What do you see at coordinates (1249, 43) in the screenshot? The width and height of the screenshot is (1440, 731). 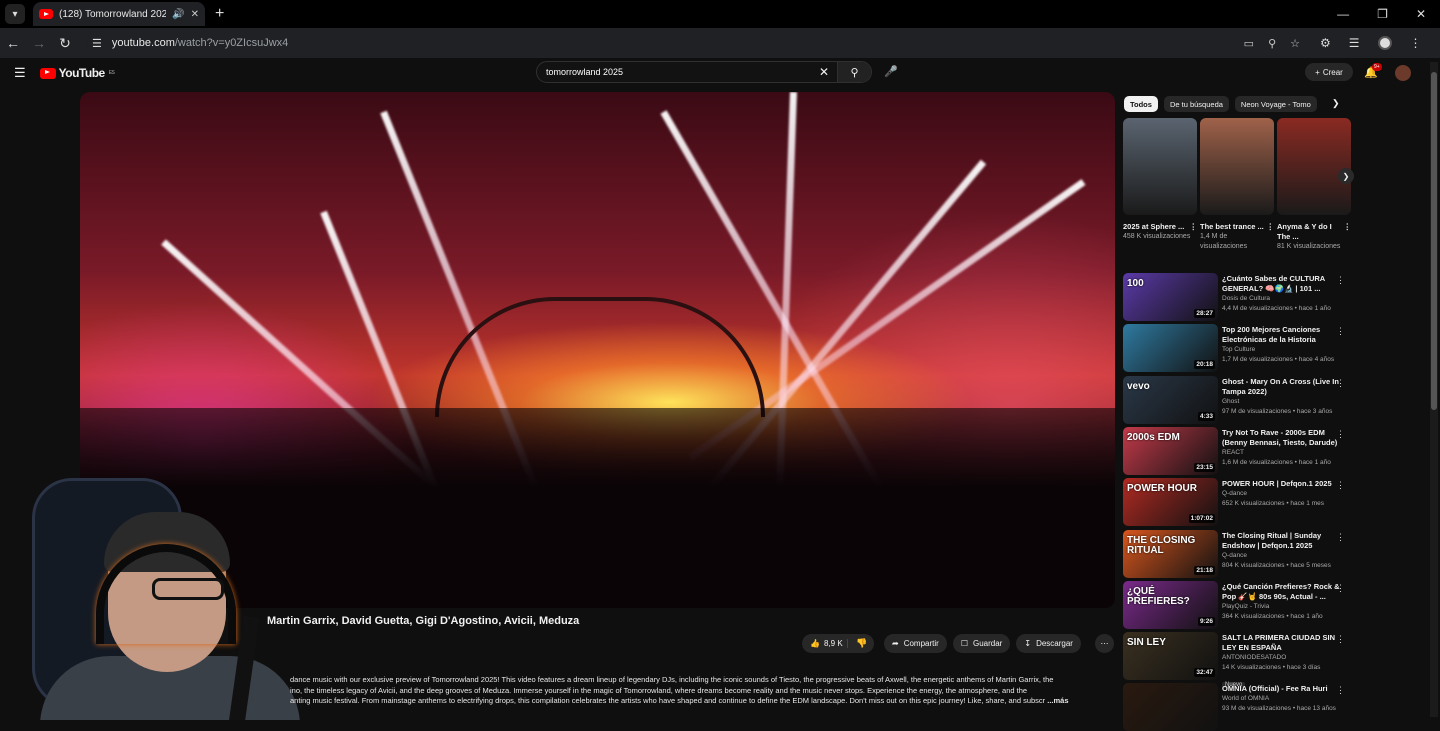 I see `install-app-icon: ▭` at bounding box center [1249, 43].